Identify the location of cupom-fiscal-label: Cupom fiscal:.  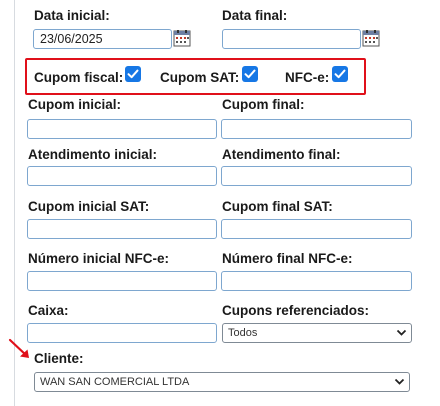
(79, 77).